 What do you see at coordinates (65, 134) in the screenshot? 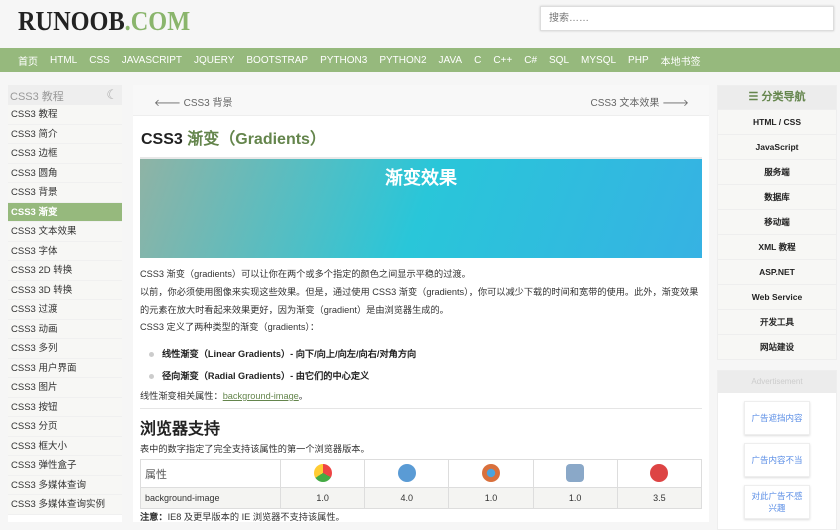
I see `sidebar-item: CSS3 简介` at bounding box center [65, 134].